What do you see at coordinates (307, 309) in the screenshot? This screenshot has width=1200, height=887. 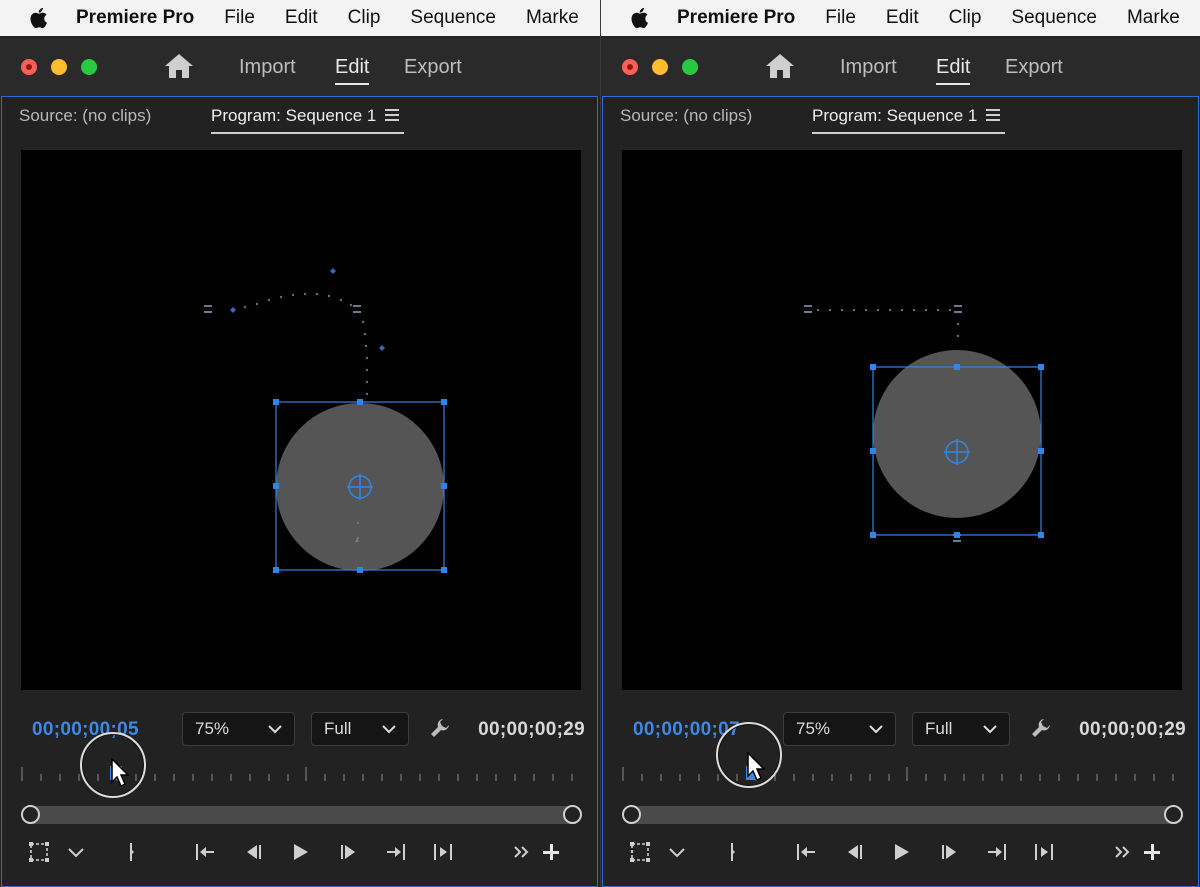 I see `keyframe-markers` at bounding box center [307, 309].